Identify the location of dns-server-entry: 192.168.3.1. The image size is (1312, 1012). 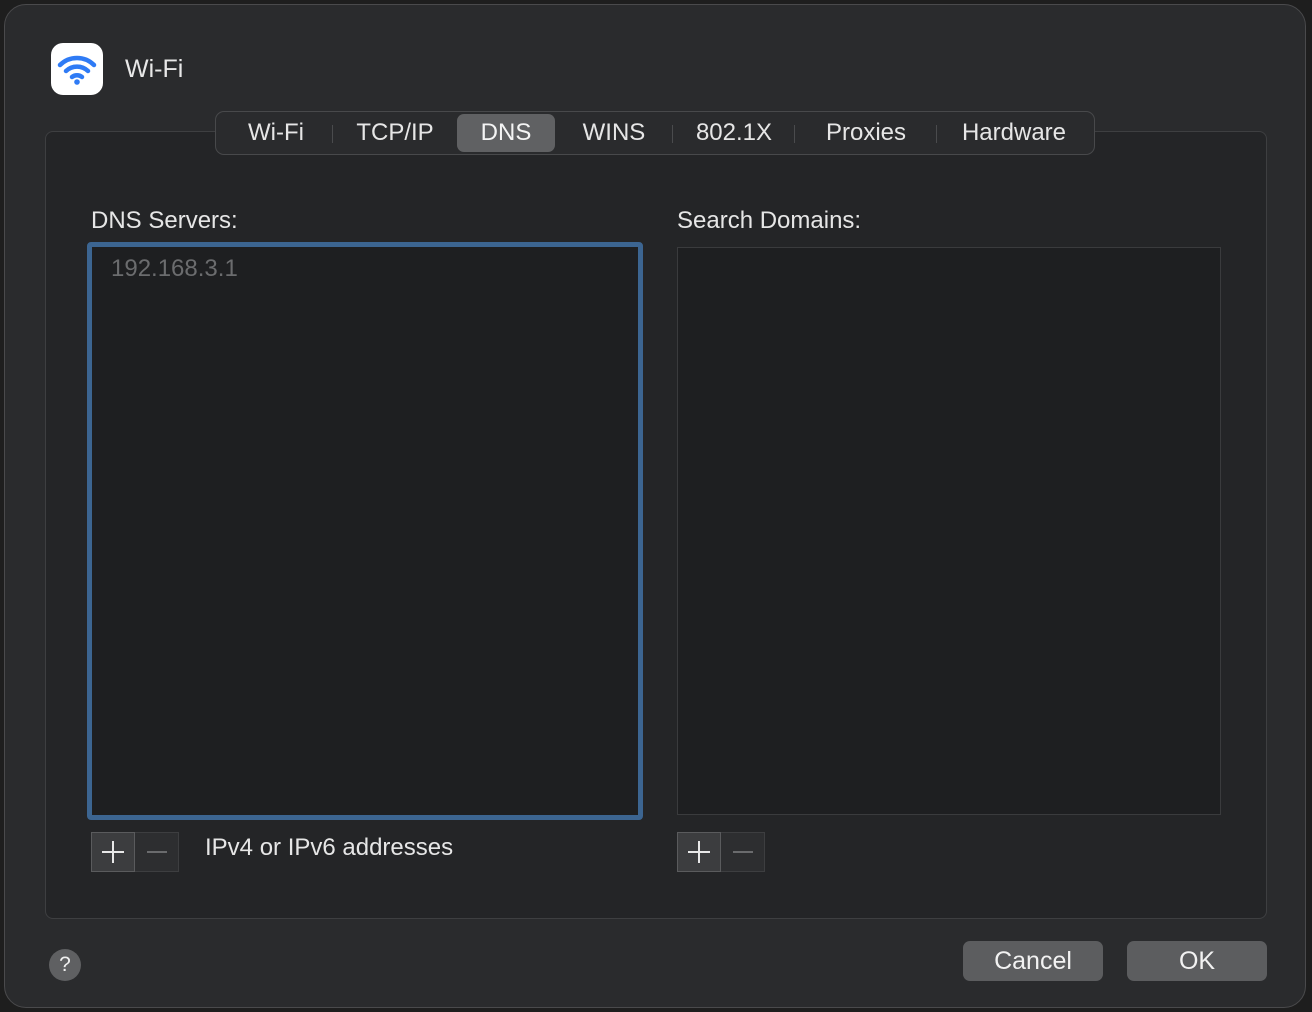
(174, 269).